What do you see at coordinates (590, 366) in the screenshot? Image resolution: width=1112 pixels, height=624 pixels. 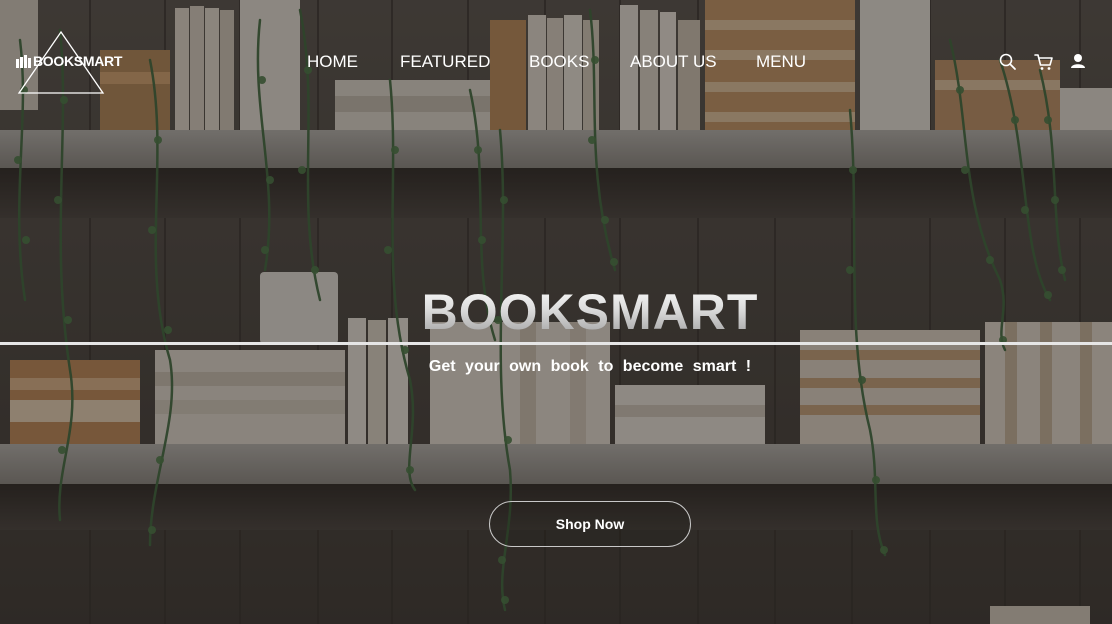 I see `hero-subtitle: Get your own book to become smart !` at bounding box center [590, 366].